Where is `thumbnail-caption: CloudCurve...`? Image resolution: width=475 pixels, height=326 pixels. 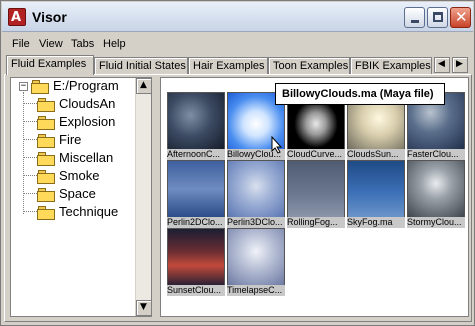
thumbnail-caption: CloudCurve... is located at coordinates (316, 154).